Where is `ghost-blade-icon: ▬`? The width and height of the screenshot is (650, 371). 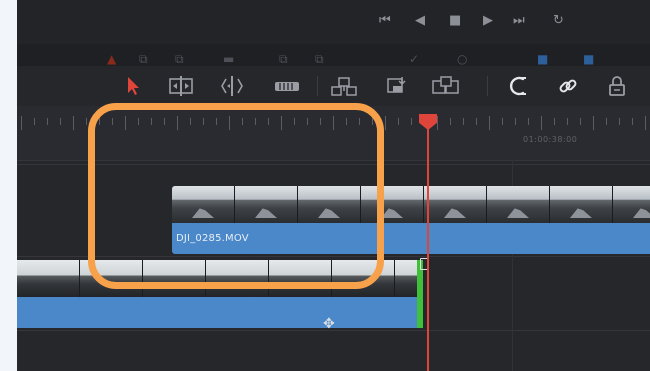
ghost-blade-icon: ▬ is located at coordinates (229, 59).